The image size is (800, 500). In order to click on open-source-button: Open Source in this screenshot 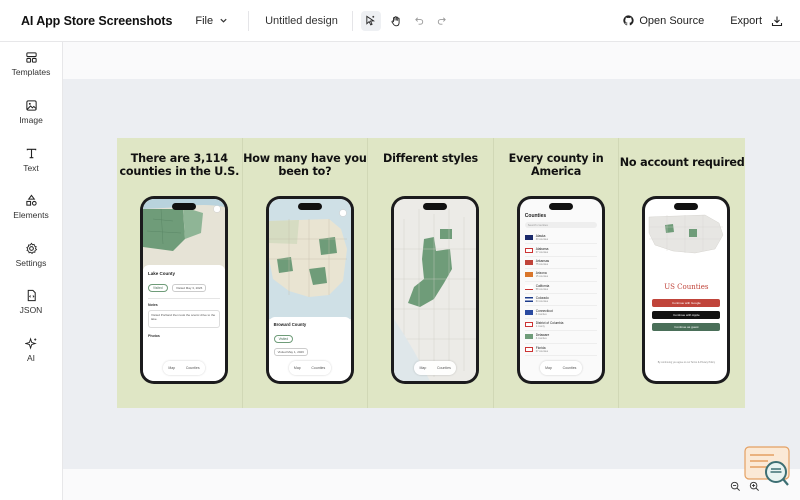, I will do `click(663, 21)`.